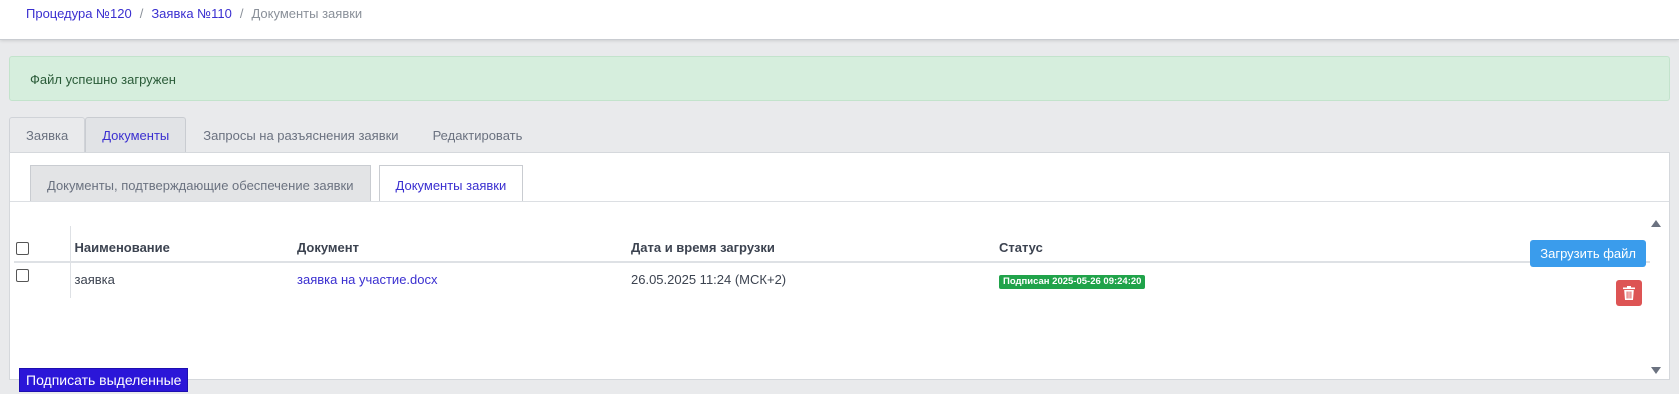 The width and height of the screenshot is (1679, 394). Describe the element at coordinates (136, 135) in the screenshot. I see `tab-documents: Документы` at that location.